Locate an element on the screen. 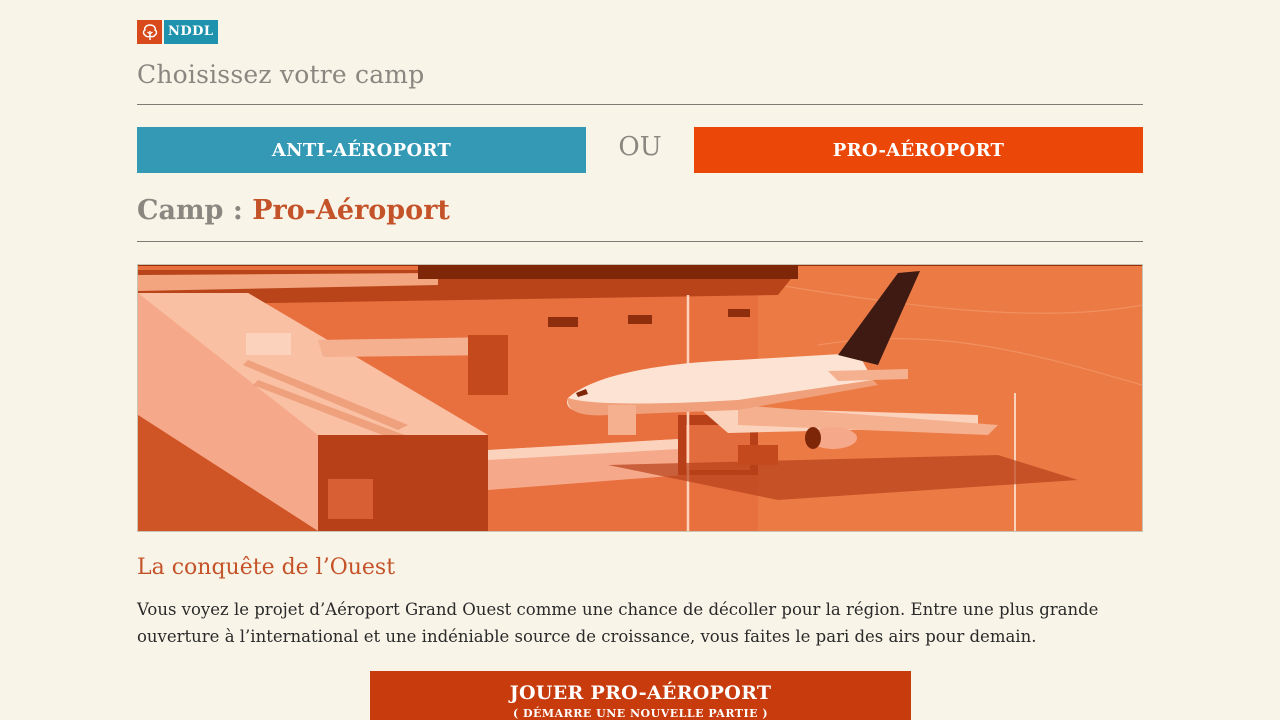 The width and height of the screenshot is (1280, 720). camp-header: Camp : Pro-Aéroport is located at coordinates (293, 210).